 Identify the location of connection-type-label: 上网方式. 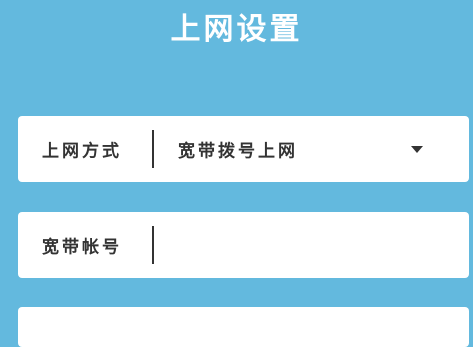
(82, 151).